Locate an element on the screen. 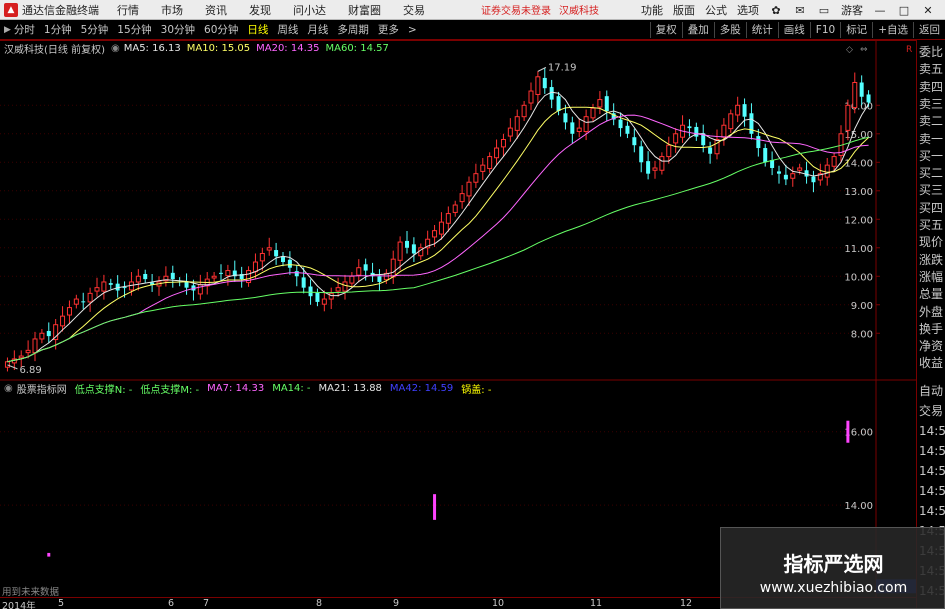  expand-icon: ⇔ is located at coordinates (864, 50).